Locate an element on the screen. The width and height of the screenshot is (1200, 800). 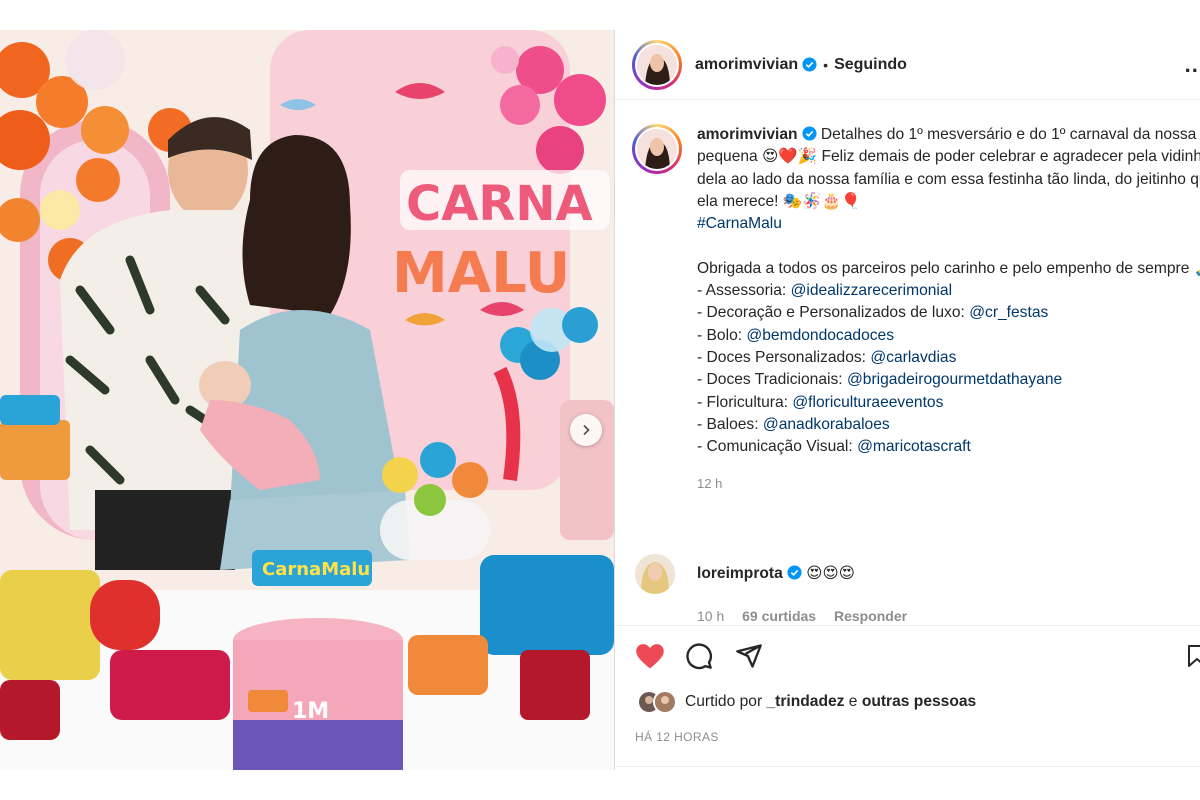
following-button: Seguindo is located at coordinates (870, 65).